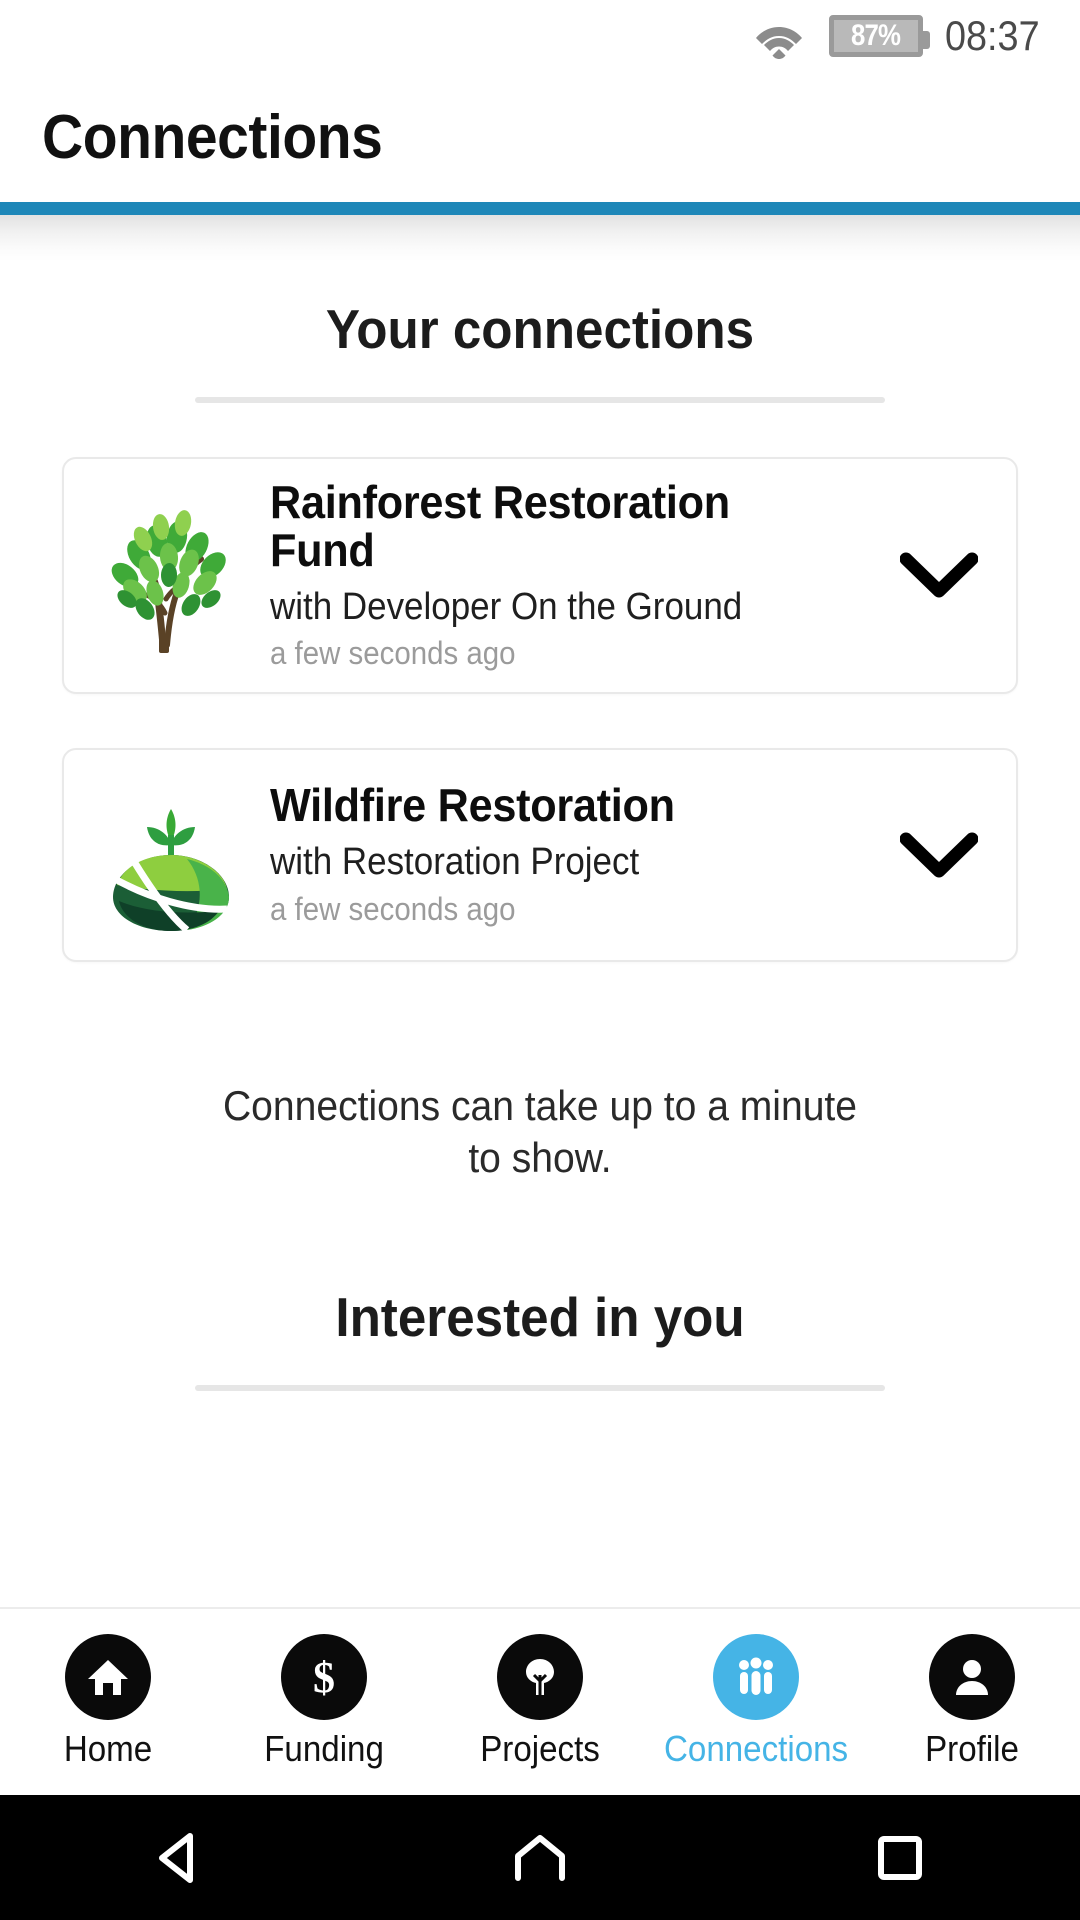  I want to click on home-icon, so click(108, 1677).